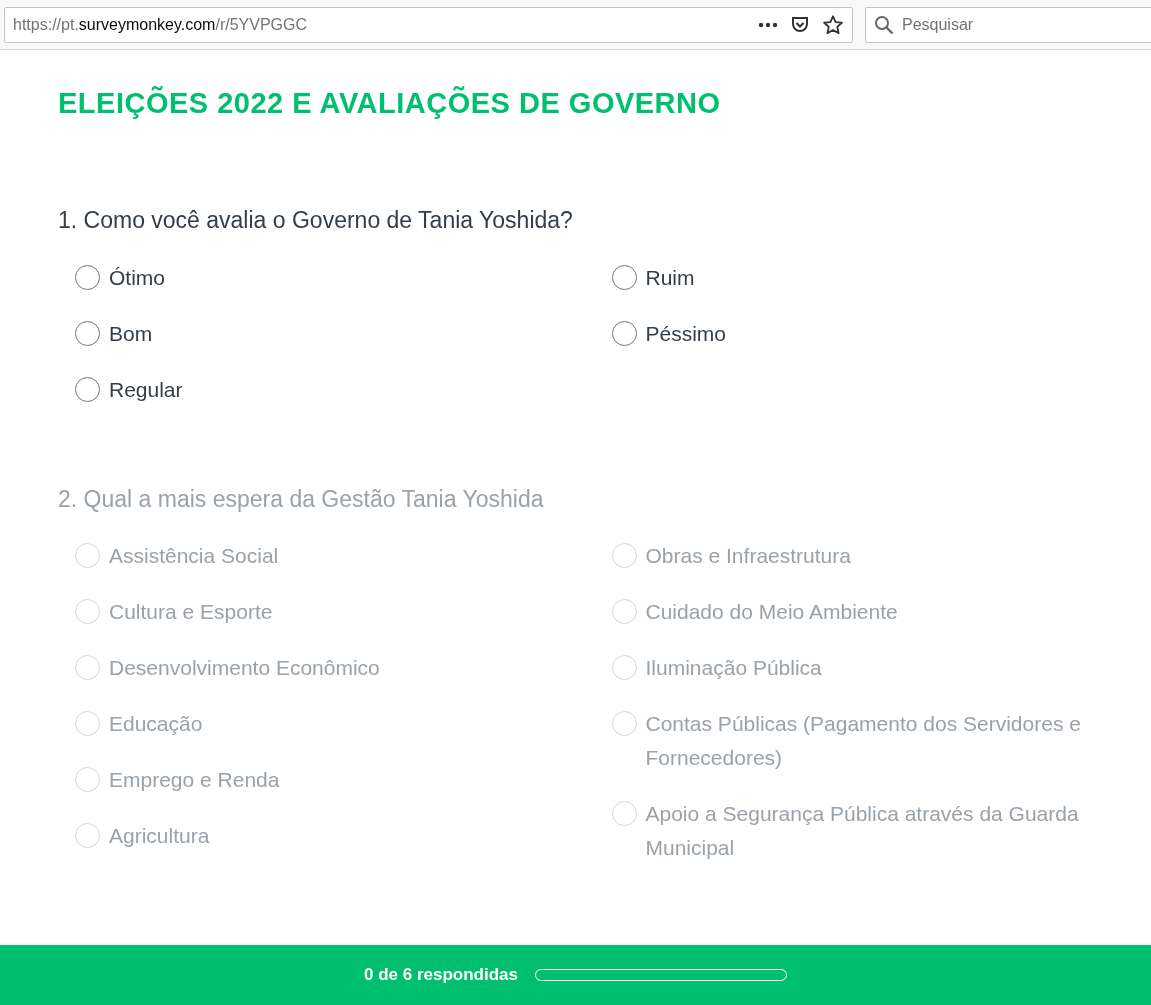  Describe the element at coordinates (771, 612) in the screenshot. I see `option-label: Cuidado do Meio Ambiente` at that location.